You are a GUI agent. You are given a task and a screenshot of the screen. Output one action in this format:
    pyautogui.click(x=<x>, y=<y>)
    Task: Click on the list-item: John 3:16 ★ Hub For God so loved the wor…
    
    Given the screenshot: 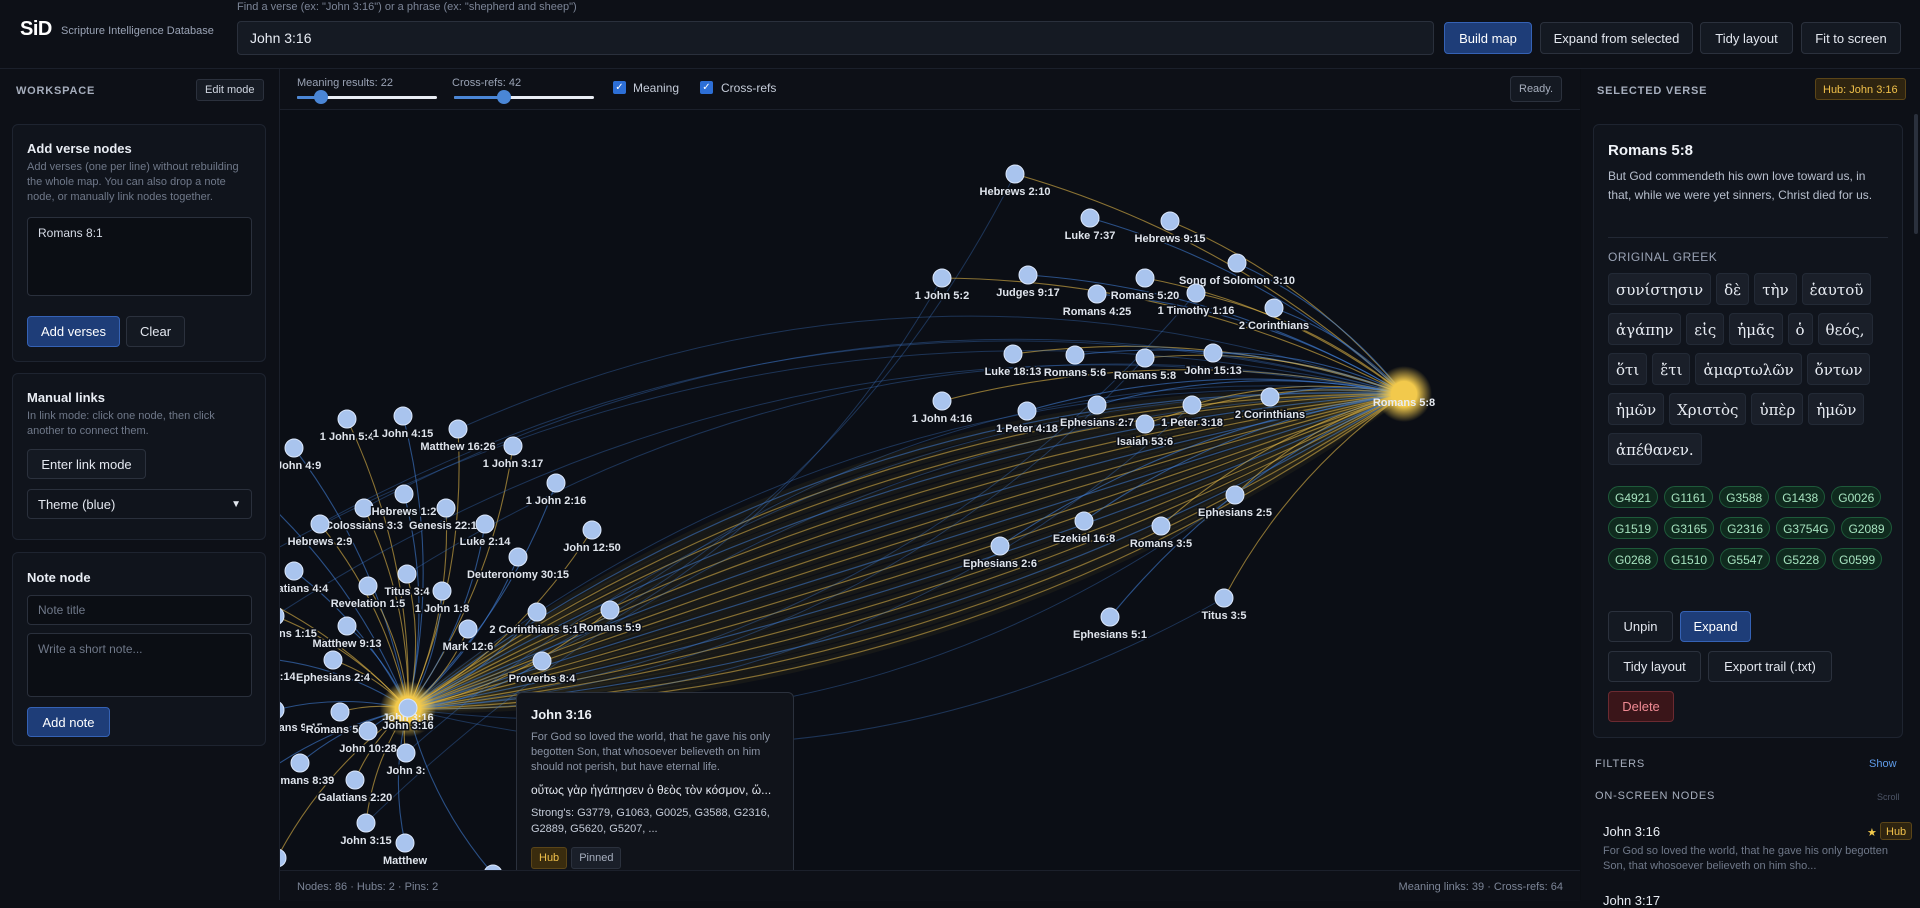 What is the action you would take?
    pyautogui.click(x=1747, y=844)
    